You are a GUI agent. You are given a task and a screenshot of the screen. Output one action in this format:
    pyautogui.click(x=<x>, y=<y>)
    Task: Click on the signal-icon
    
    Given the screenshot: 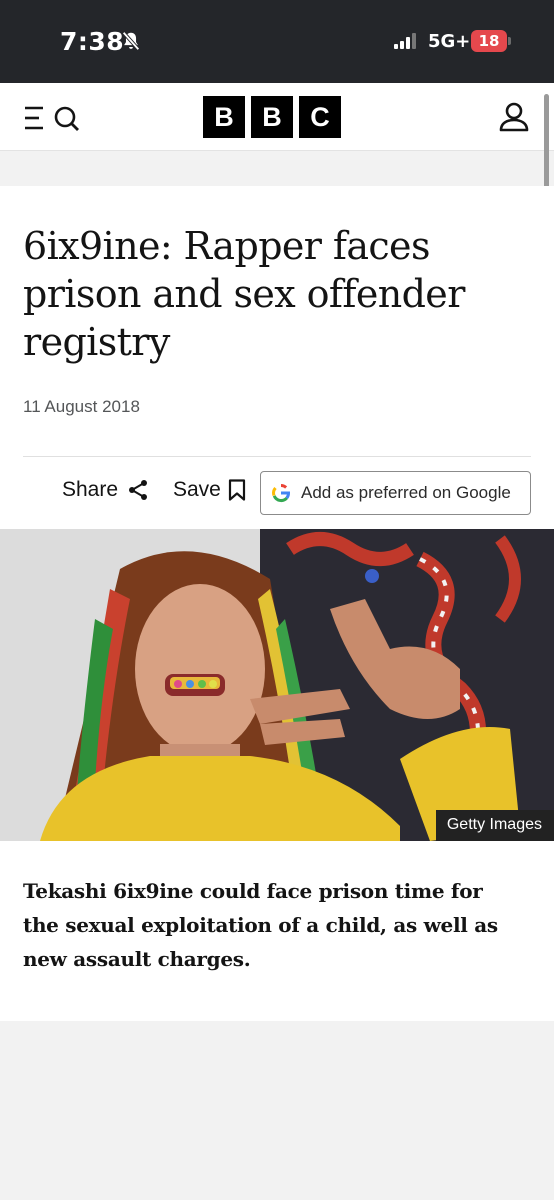 What is the action you would take?
    pyautogui.click(x=405, y=41)
    